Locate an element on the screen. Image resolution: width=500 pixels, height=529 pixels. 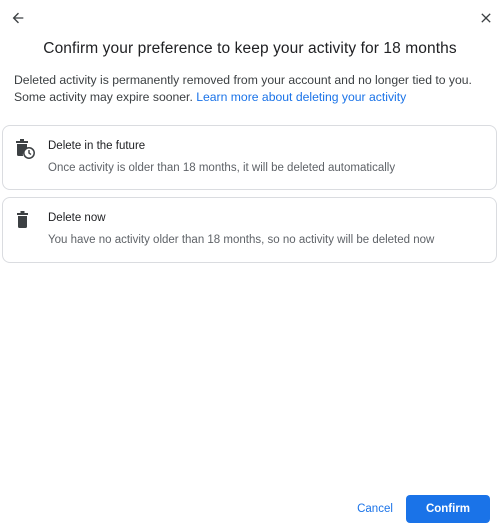
arrow-back-icon is located at coordinates (18, 18).